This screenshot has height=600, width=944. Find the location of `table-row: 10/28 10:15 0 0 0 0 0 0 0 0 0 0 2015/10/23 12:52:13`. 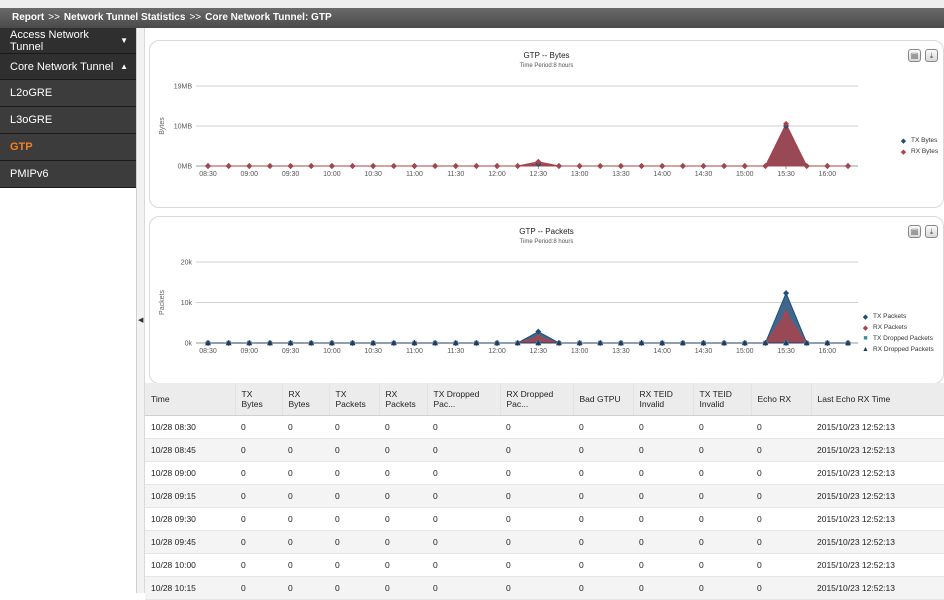

table-row: 10/28 10:15 0 0 0 0 0 0 0 0 0 0 2015/10/23 12:52:13 is located at coordinates (544, 588).